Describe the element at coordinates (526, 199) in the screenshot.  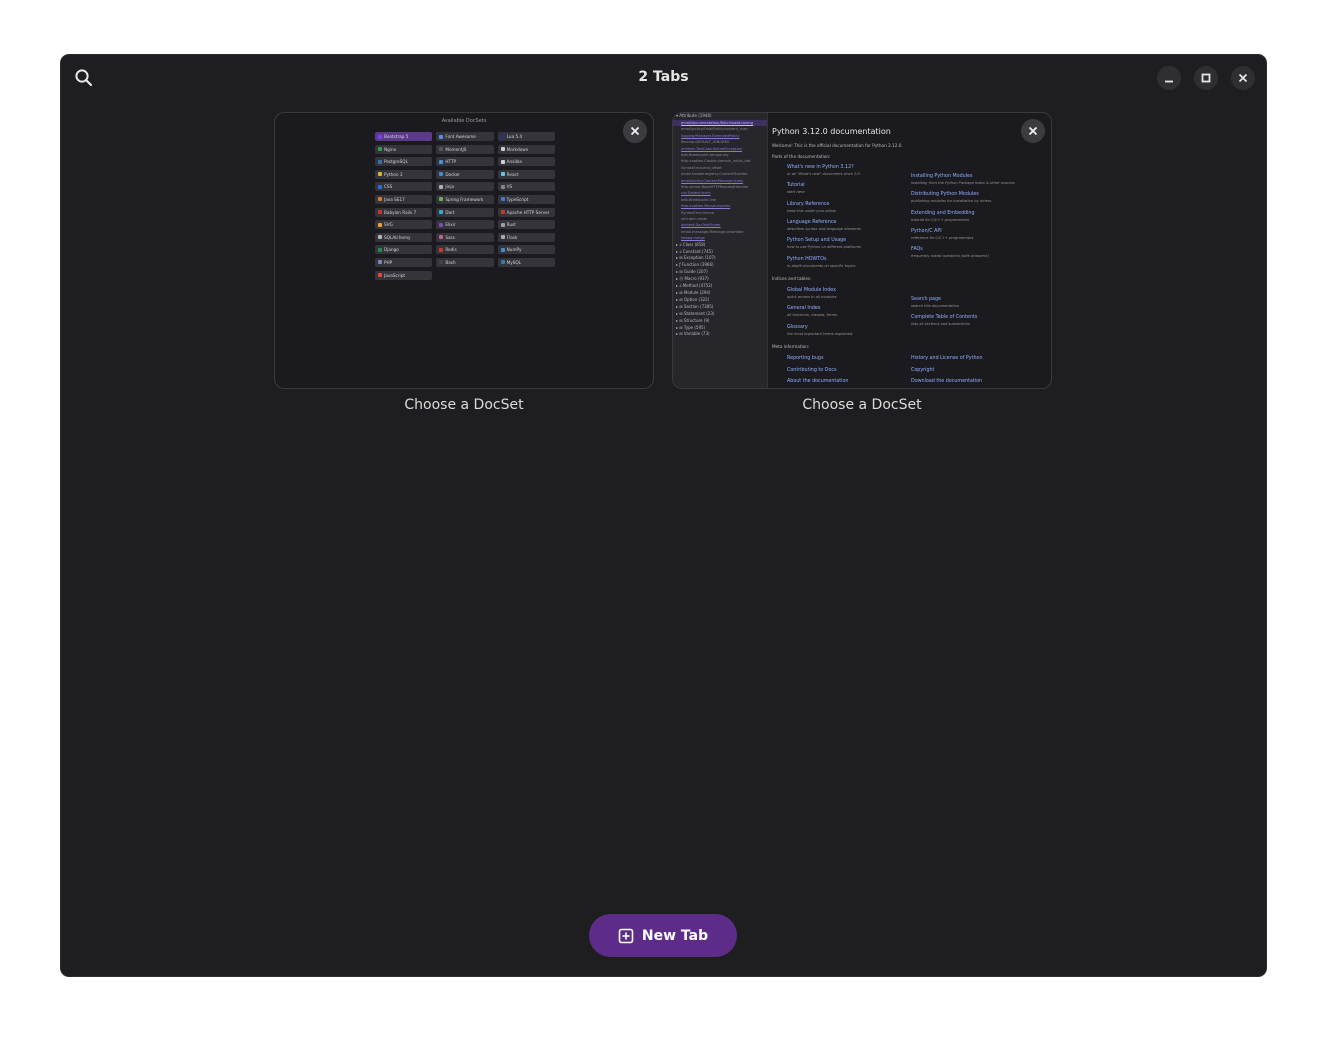
I see `docset-item: TypeScript` at that location.